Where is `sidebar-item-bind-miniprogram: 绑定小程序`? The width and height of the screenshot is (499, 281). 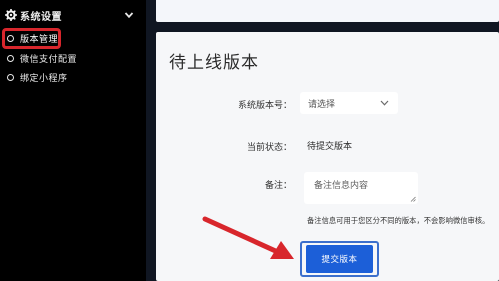
sidebar-item-bind-miniprogram: 绑定小程序 is located at coordinates (73, 78).